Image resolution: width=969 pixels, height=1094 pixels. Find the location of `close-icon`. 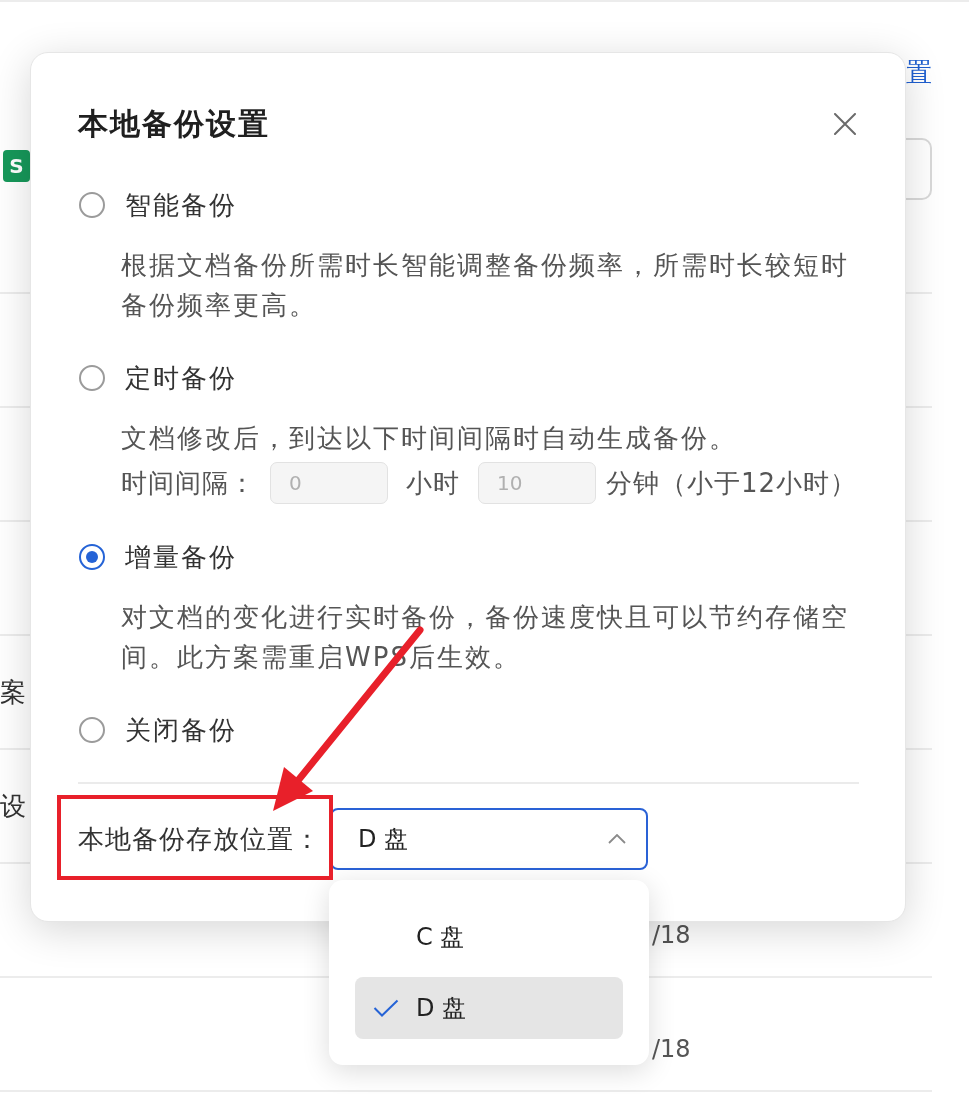

close-icon is located at coordinates (845, 124).